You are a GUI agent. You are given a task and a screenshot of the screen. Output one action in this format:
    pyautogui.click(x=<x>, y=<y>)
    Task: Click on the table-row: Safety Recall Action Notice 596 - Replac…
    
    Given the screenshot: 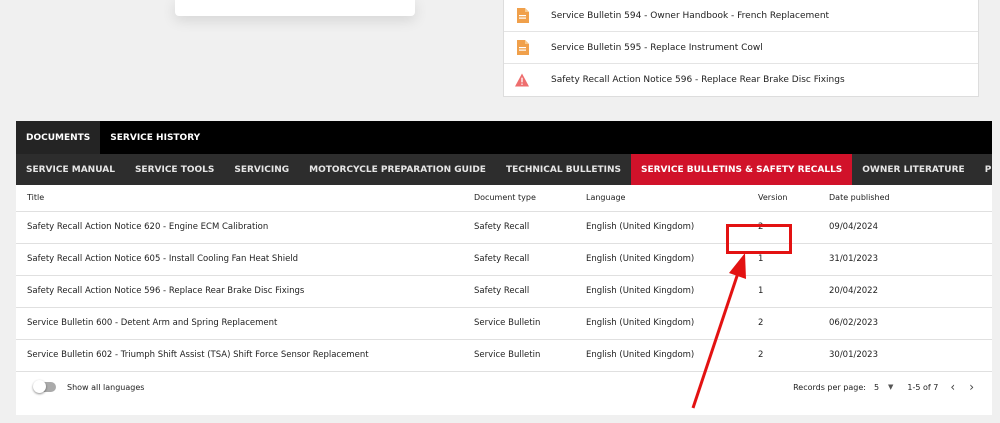 What is the action you would take?
    pyautogui.click(x=504, y=291)
    